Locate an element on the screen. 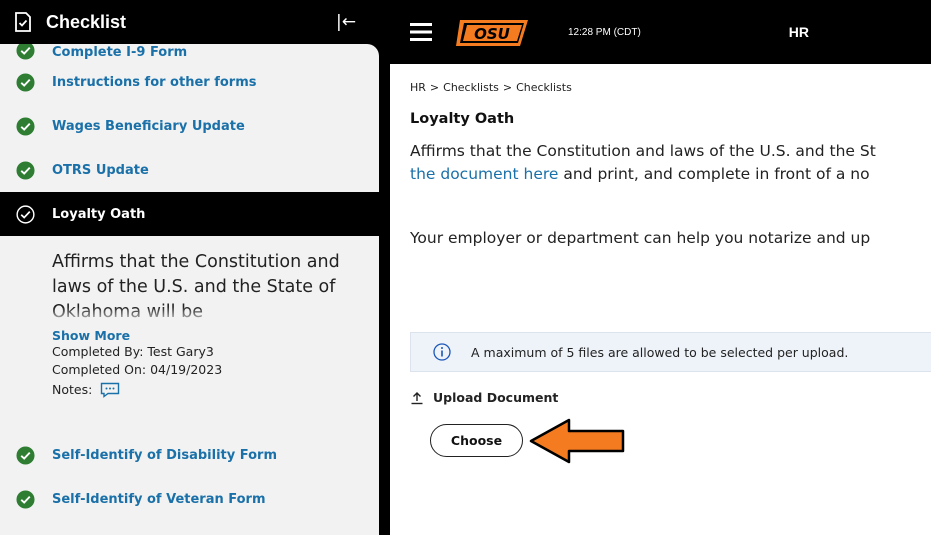  breadcrumb: HR > Checklists > Checklists is located at coordinates (670, 87).